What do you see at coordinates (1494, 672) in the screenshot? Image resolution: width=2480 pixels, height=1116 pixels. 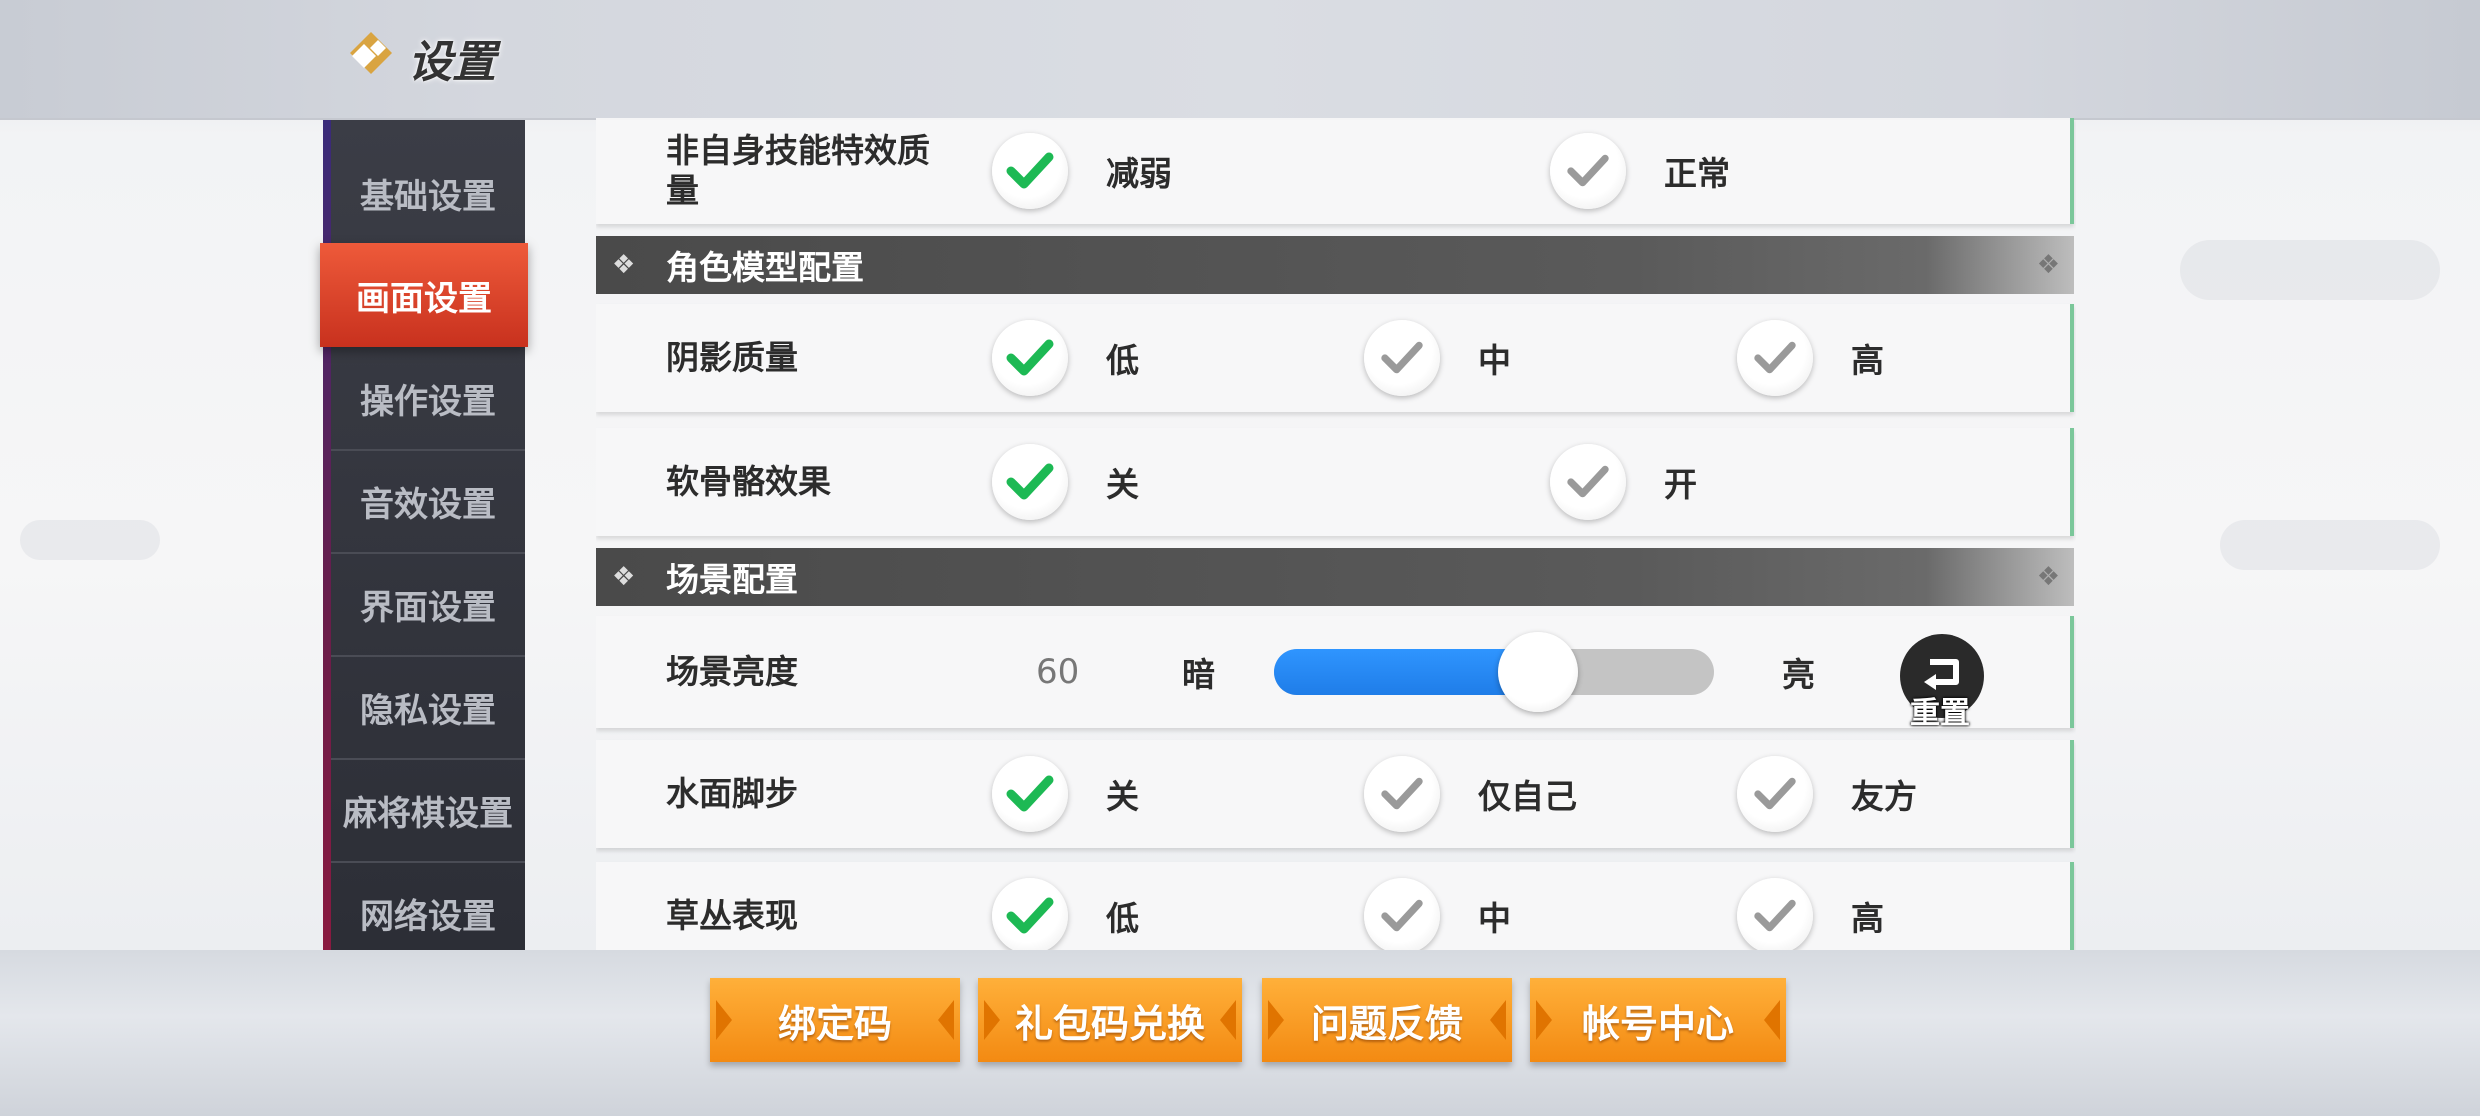 I see `brightness-slider` at bounding box center [1494, 672].